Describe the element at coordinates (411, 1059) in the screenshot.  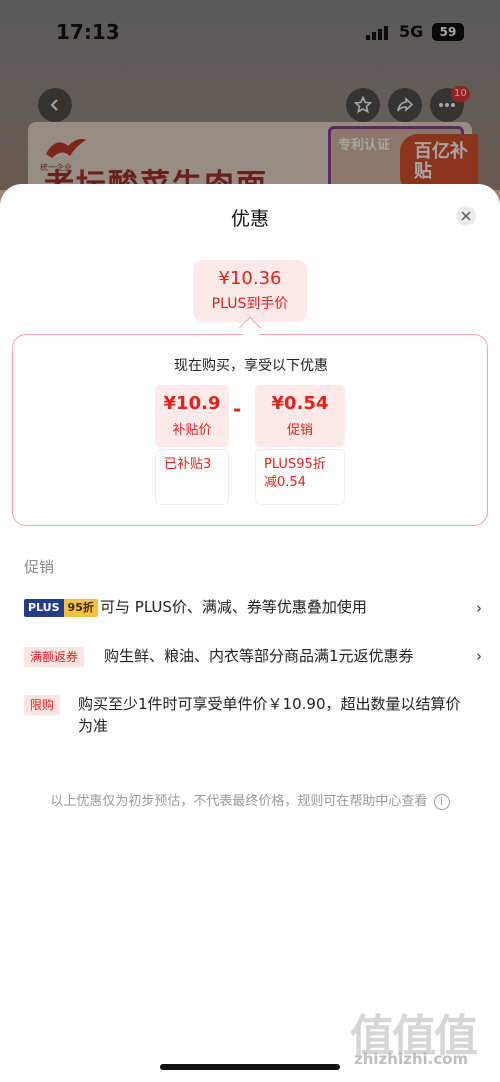
I see `watermark-text: zhizhizhi.com` at that location.